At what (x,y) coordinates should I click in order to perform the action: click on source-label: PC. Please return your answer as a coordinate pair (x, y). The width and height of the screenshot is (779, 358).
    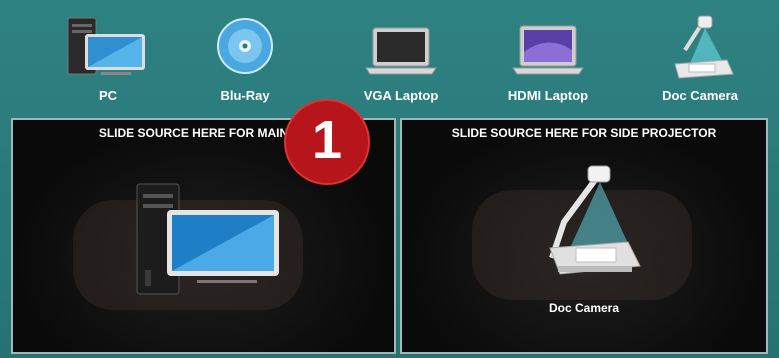
    Looking at the image, I should click on (108, 95).